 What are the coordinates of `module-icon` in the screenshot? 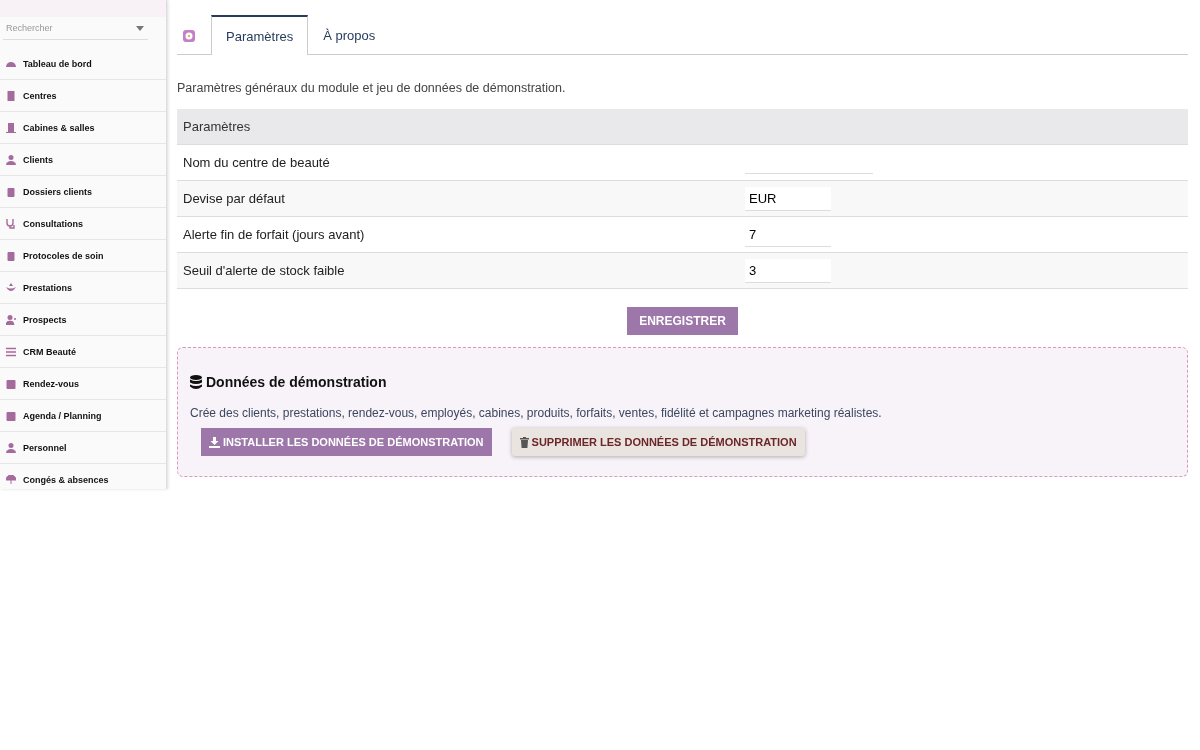 It's located at (189, 36).